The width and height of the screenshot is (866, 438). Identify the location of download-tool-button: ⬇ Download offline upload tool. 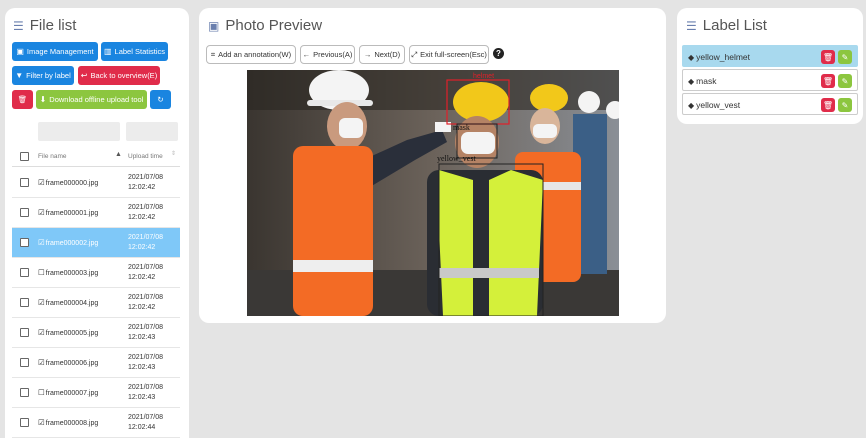
(91, 99).